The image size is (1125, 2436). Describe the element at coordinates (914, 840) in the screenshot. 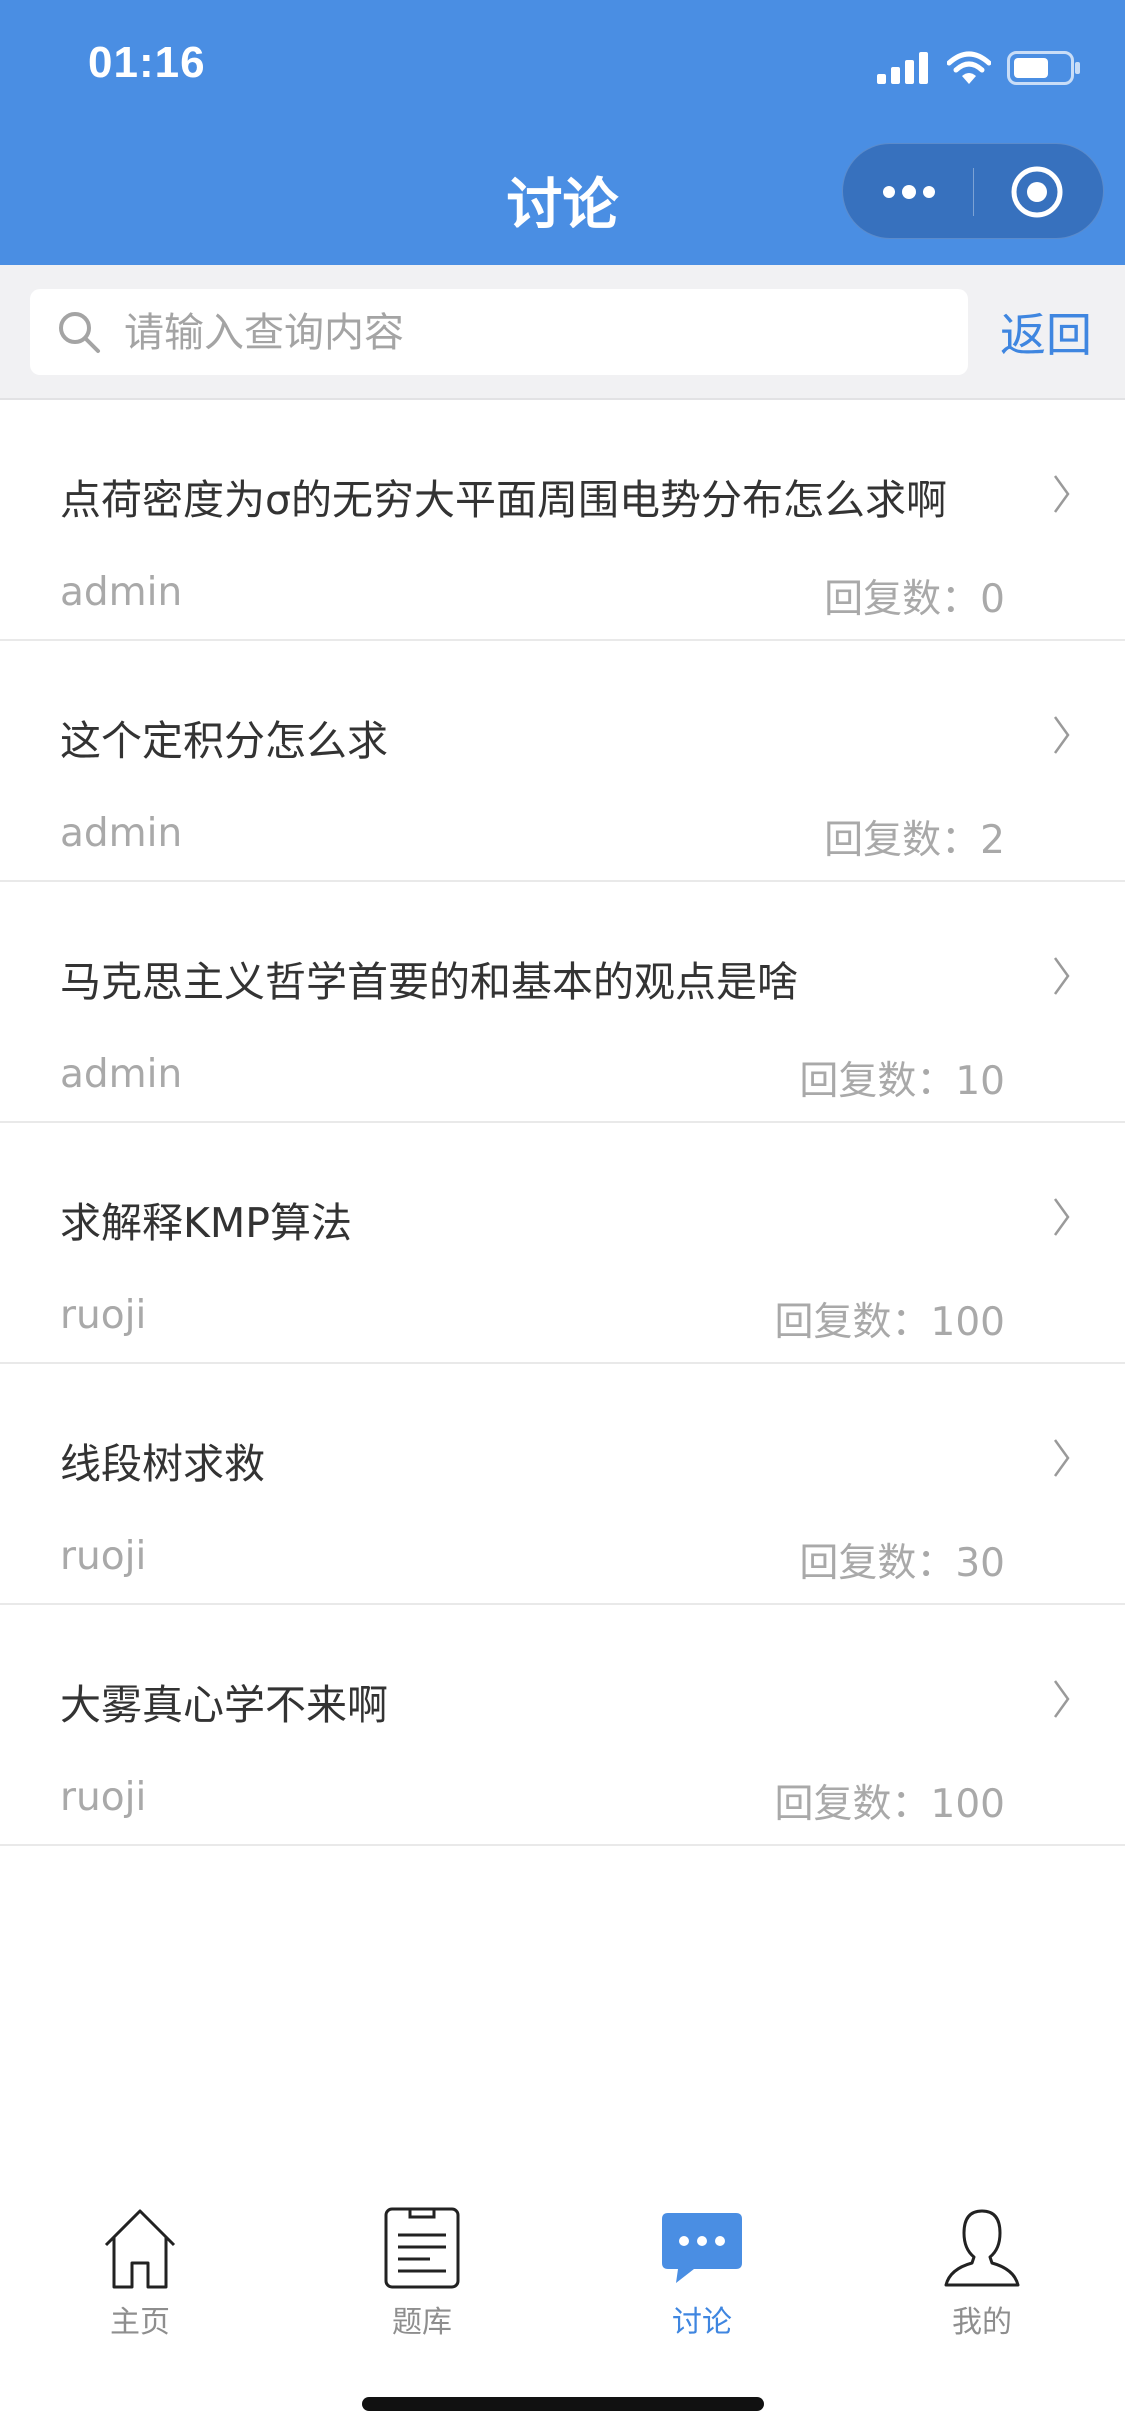

I see `discussion-reply-count: 回复数：2` at that location.